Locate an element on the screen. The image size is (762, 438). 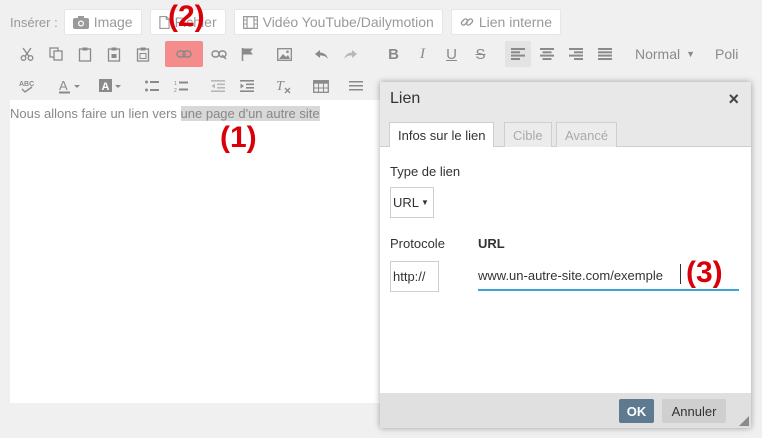
copy-button is located at coordinates (56, 54).